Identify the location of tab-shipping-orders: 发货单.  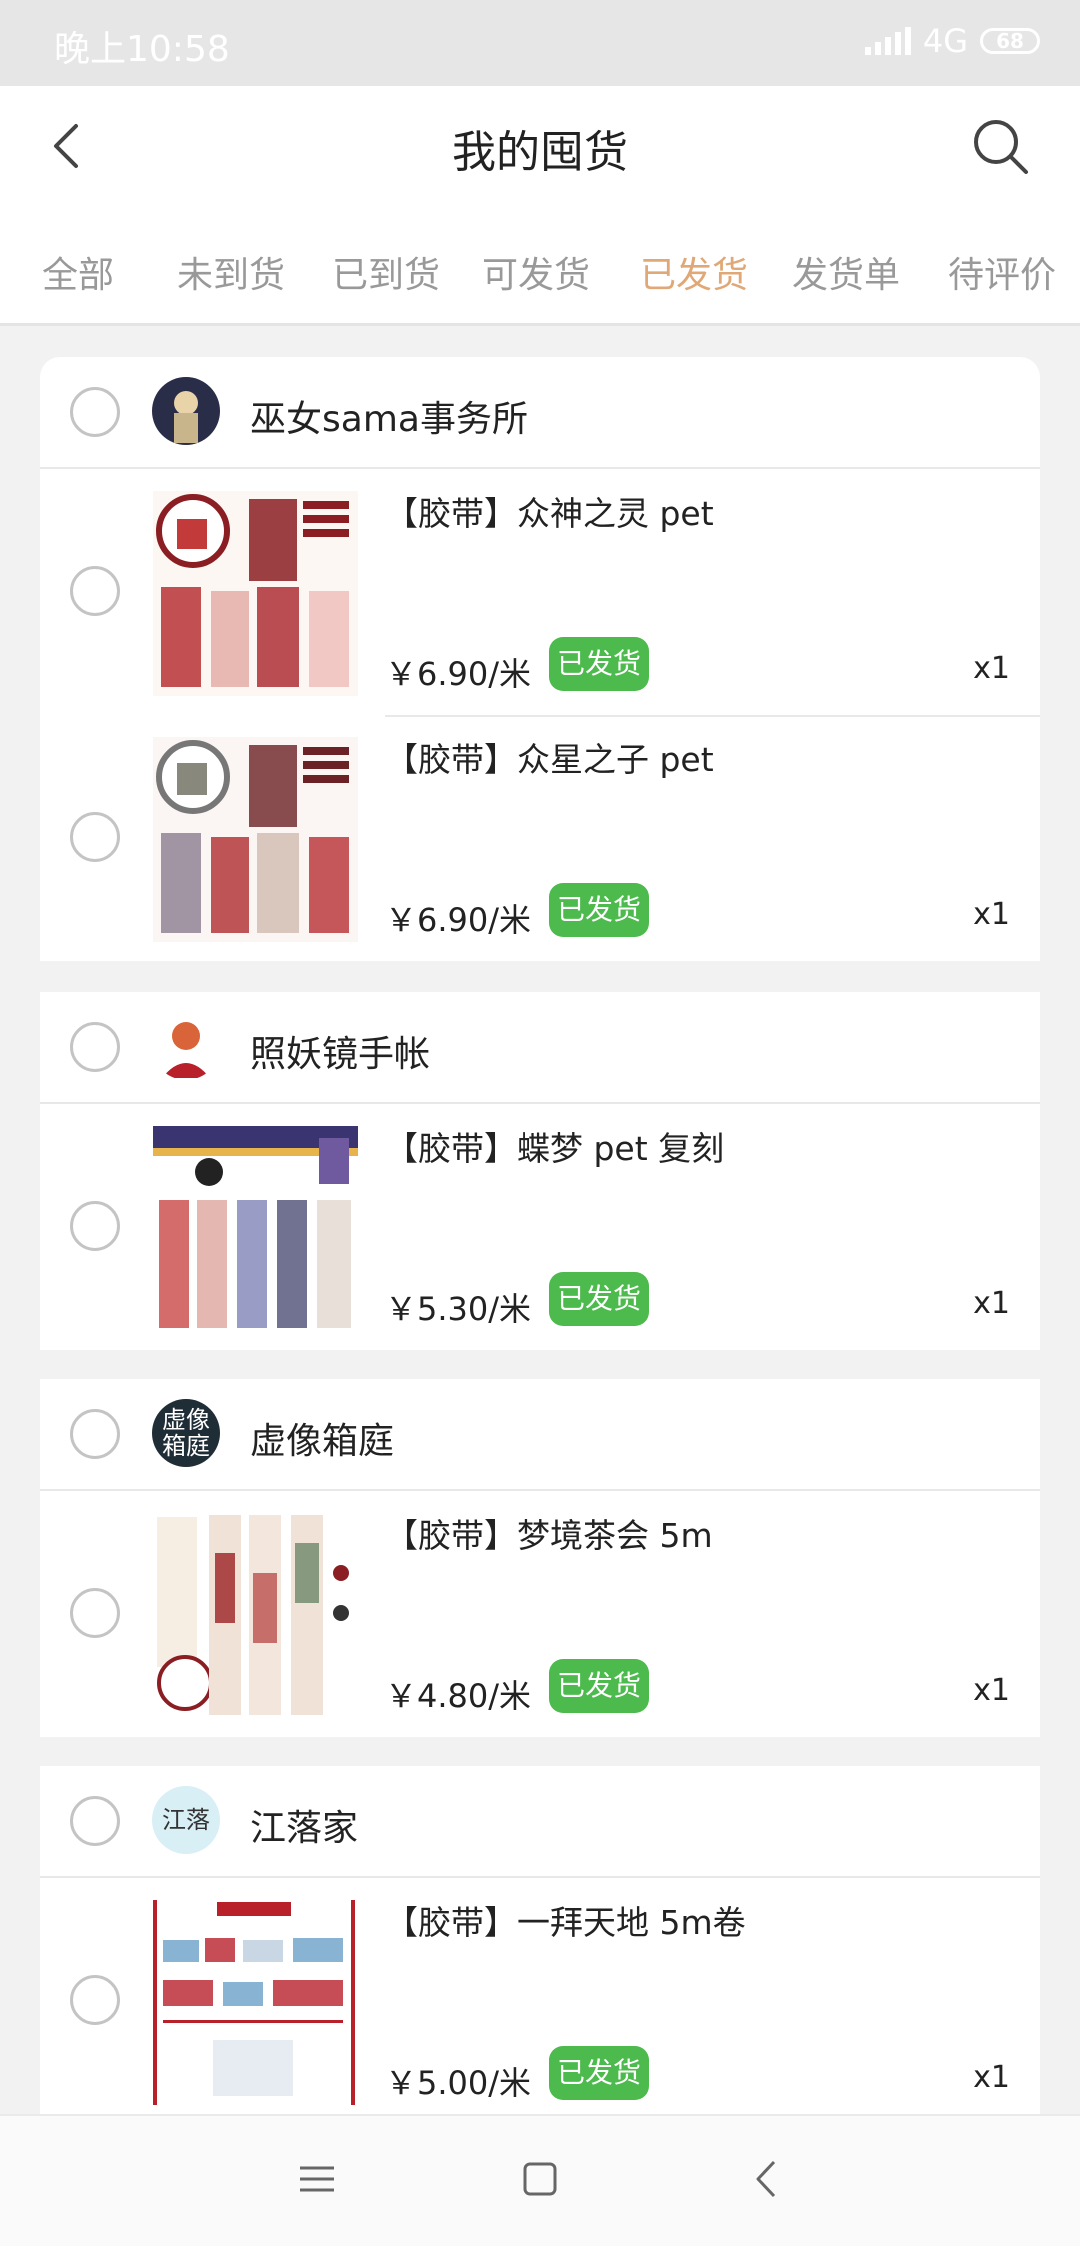
(846, 272).